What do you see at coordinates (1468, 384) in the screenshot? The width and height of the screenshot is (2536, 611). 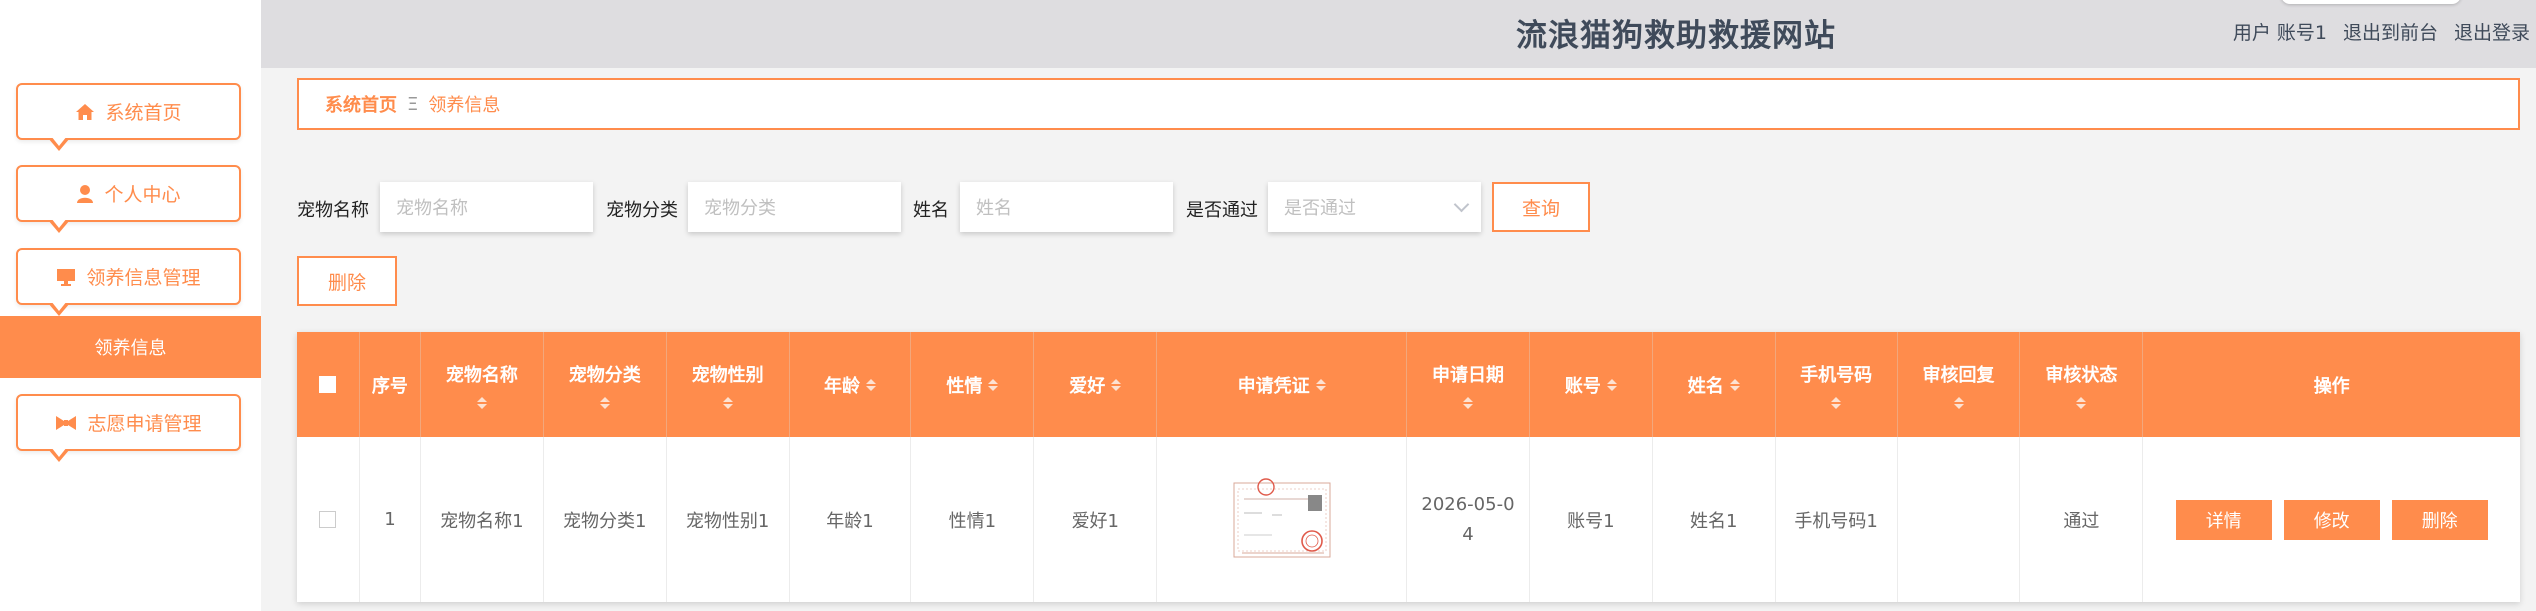 I see `column-header: 申请日期` at bounding box center [1468, 384].